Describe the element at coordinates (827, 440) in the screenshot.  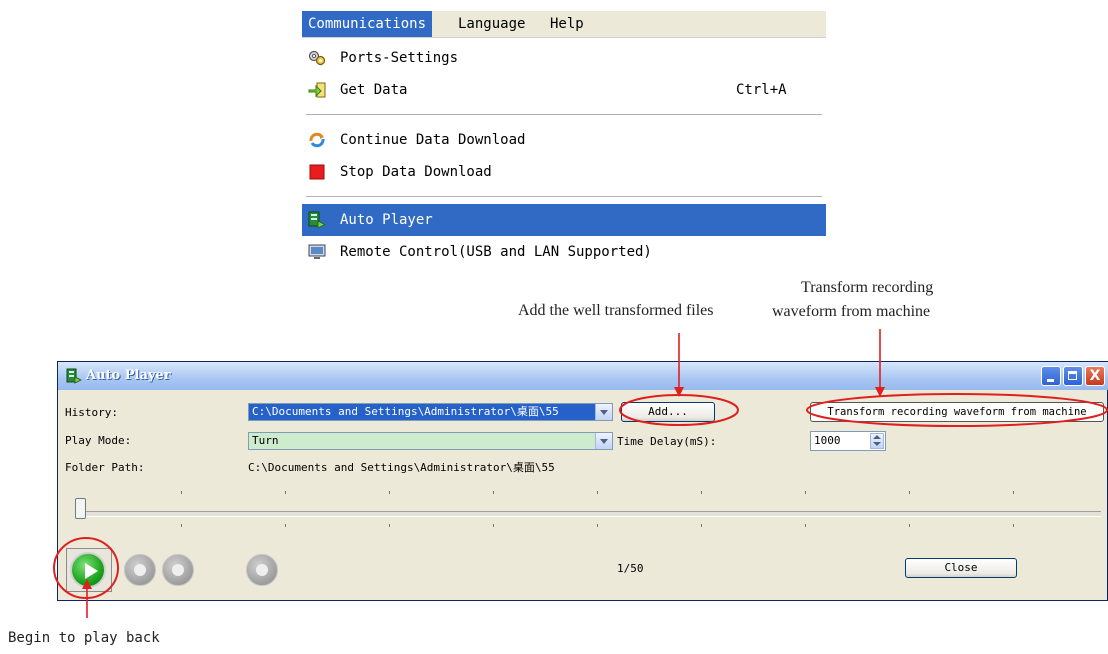
I see `time-delay-value: 1000` at that location.